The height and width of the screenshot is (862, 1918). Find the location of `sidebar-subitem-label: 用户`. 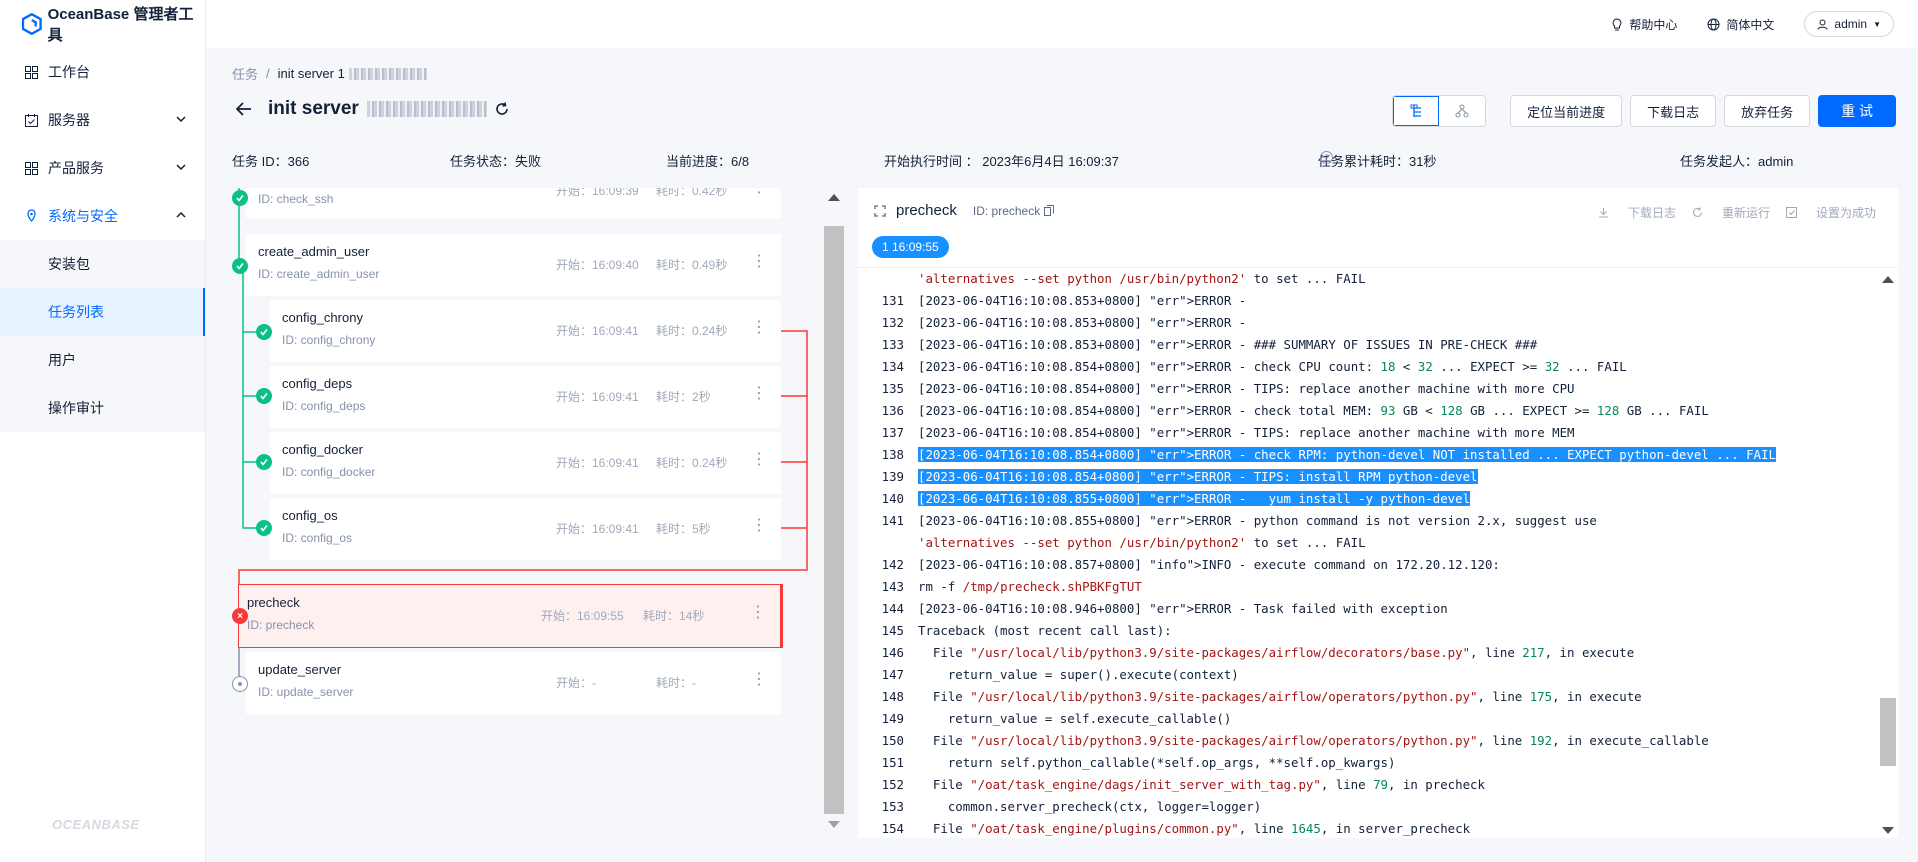

sidebar-subitem-label: 用户 is located at coordinates (62, 360).